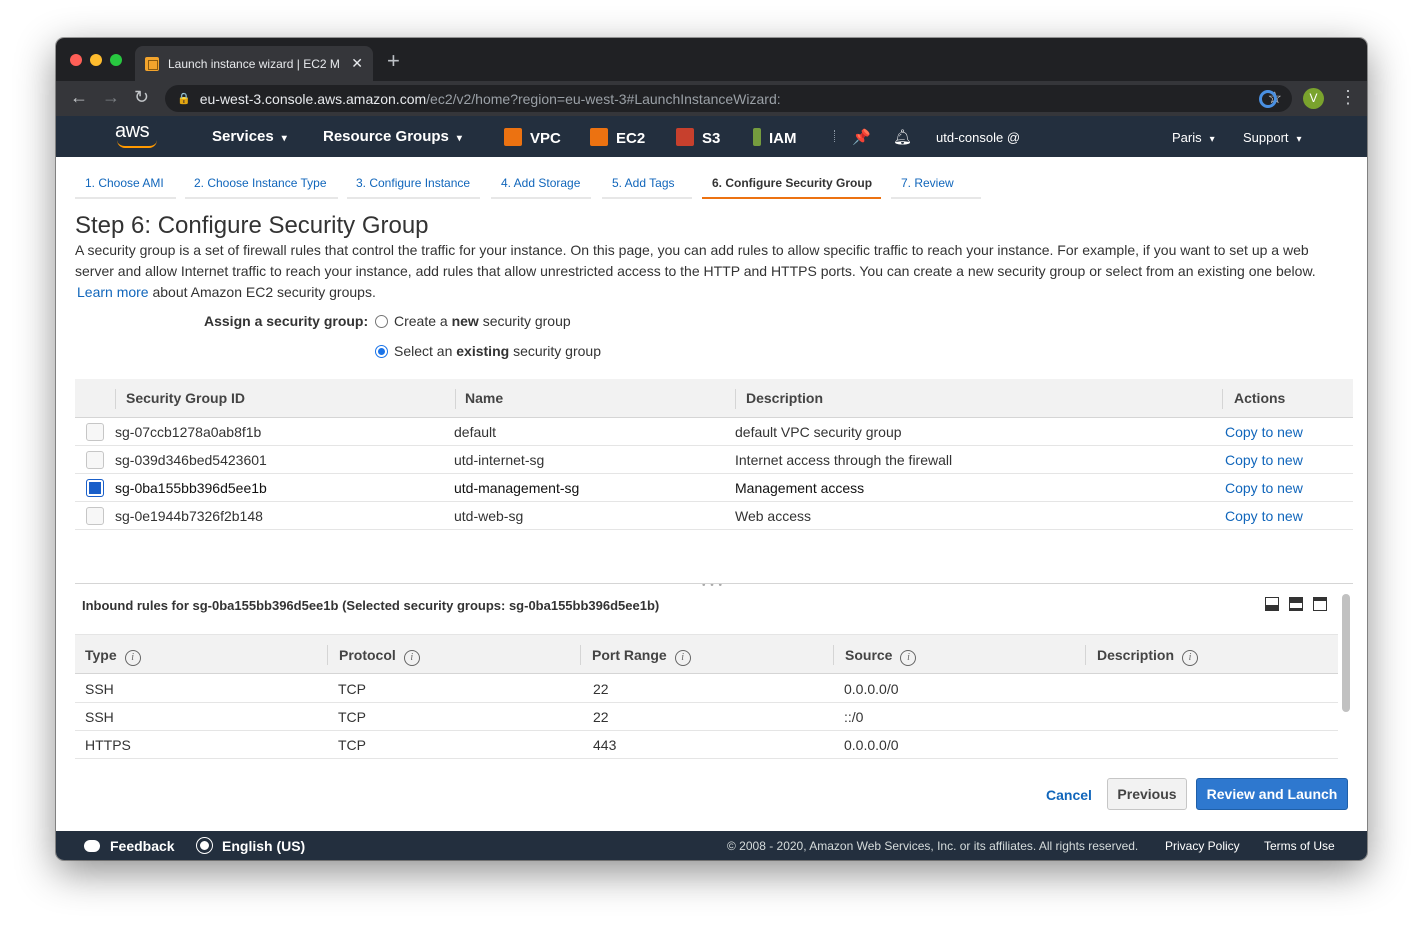  I want to click on sg-name: utd-web-sg, so click(489, 516).